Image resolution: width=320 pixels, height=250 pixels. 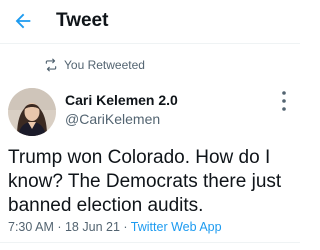 I want to click on author-display-name: Cari Kelemen 2.0, so click(x=121, y=100).